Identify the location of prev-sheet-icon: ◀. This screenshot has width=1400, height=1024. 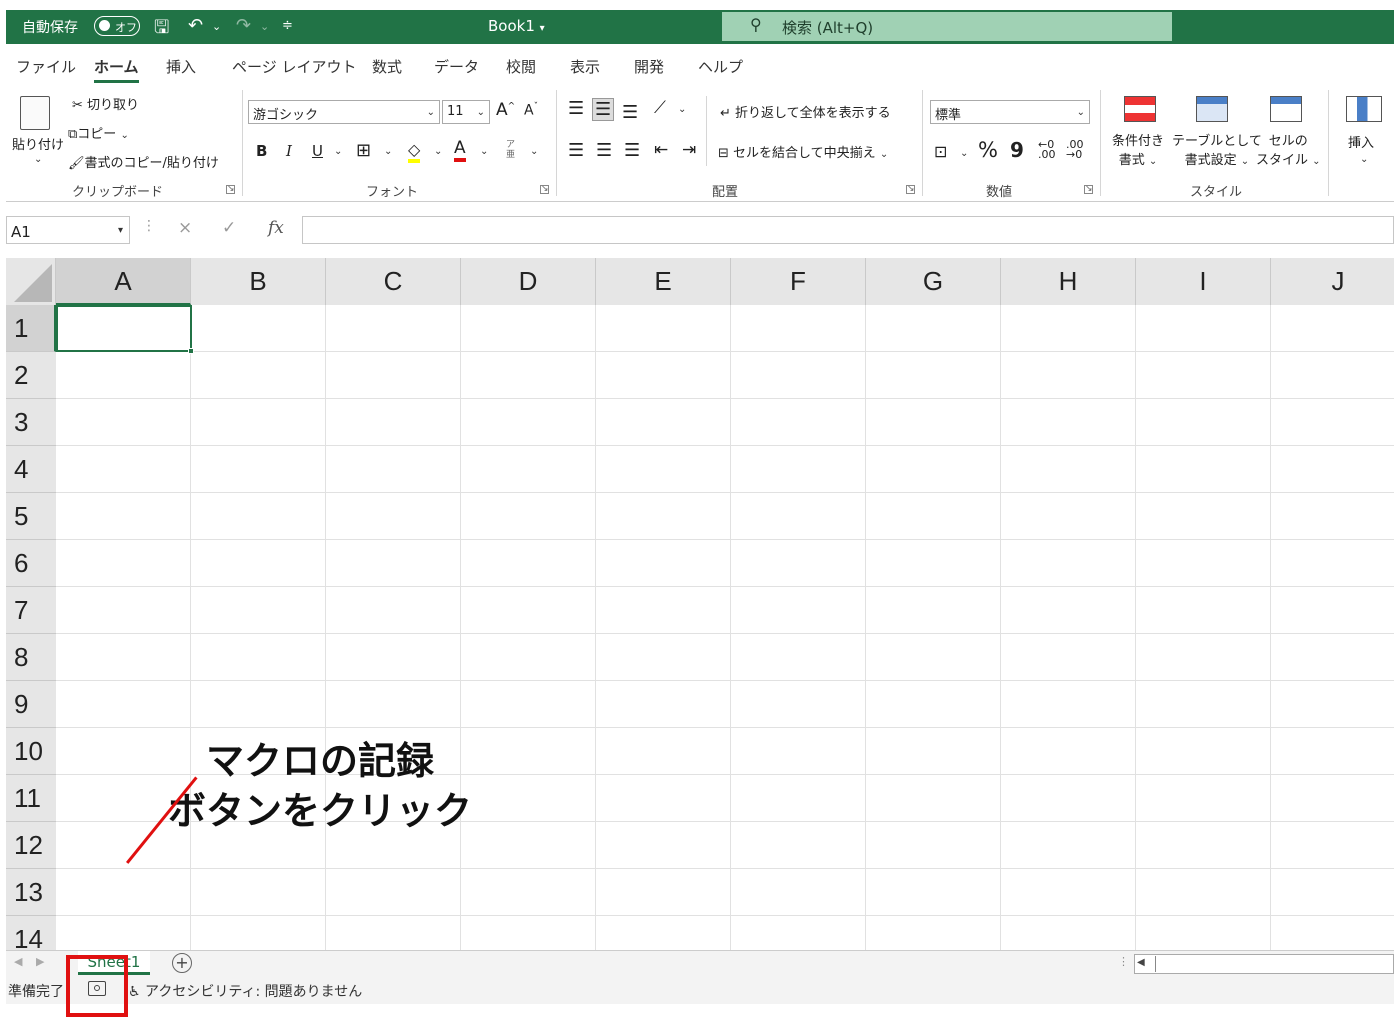
(18, 961).